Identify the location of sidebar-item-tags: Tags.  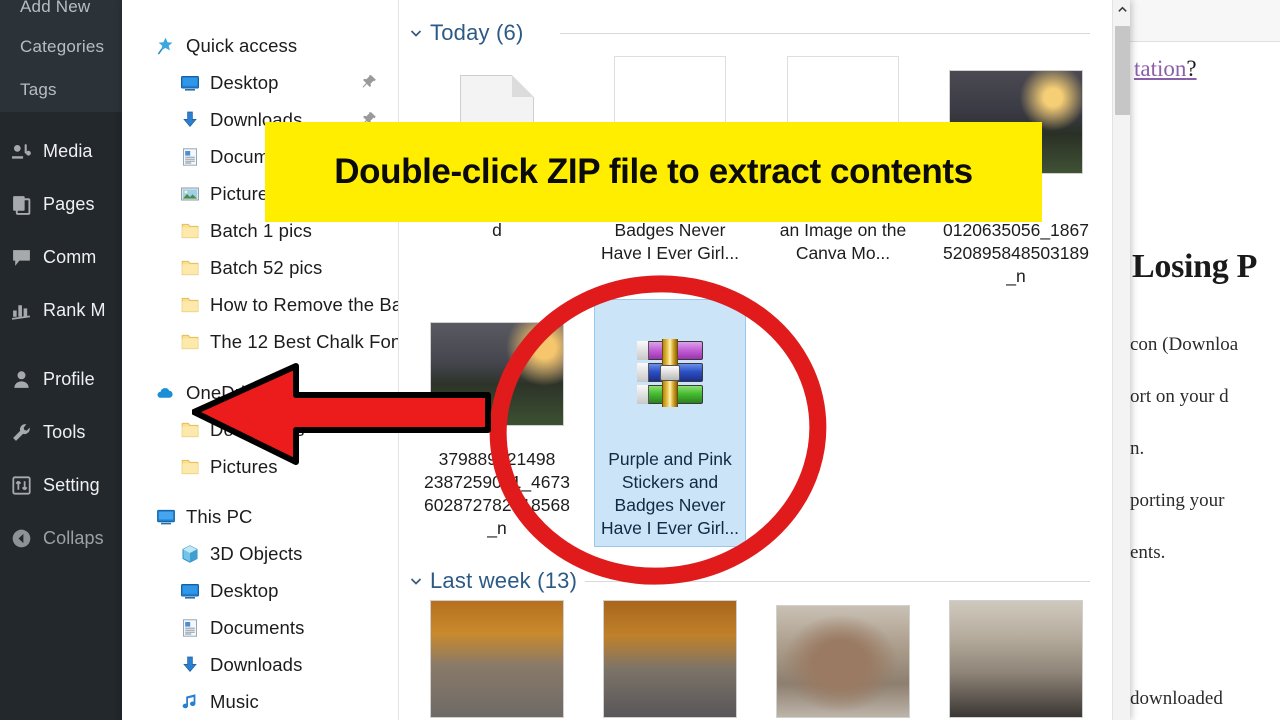
(38, 90).